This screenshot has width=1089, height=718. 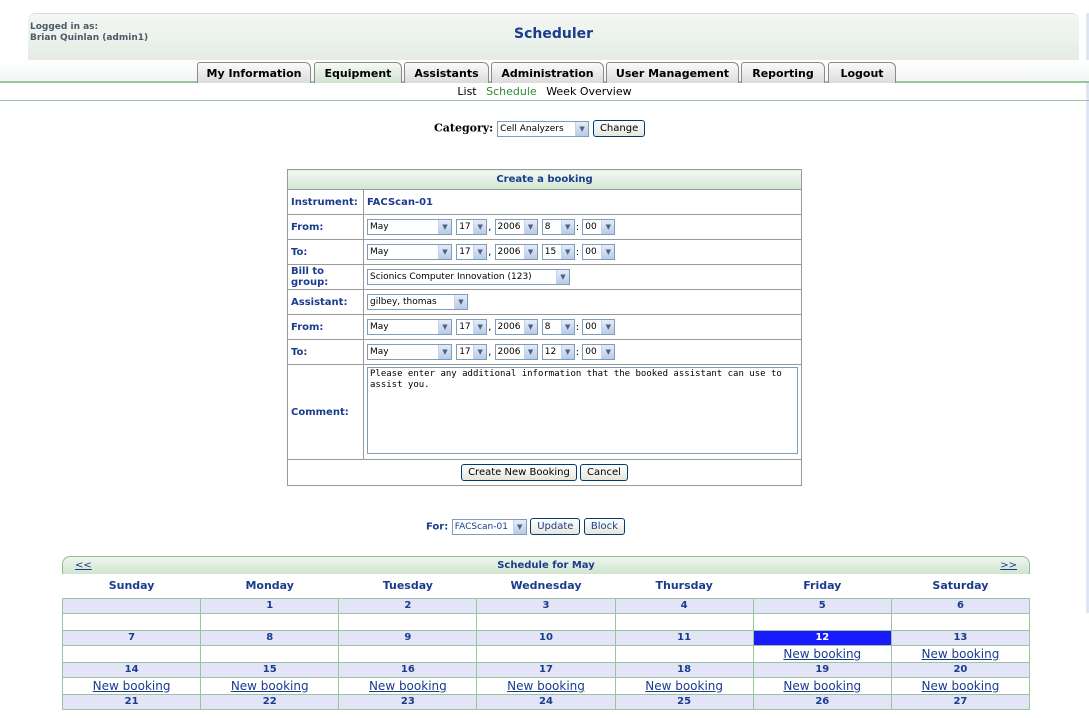 I want to click on instrument-select: FACScan-01 ▼, so click(x=489, y=526).